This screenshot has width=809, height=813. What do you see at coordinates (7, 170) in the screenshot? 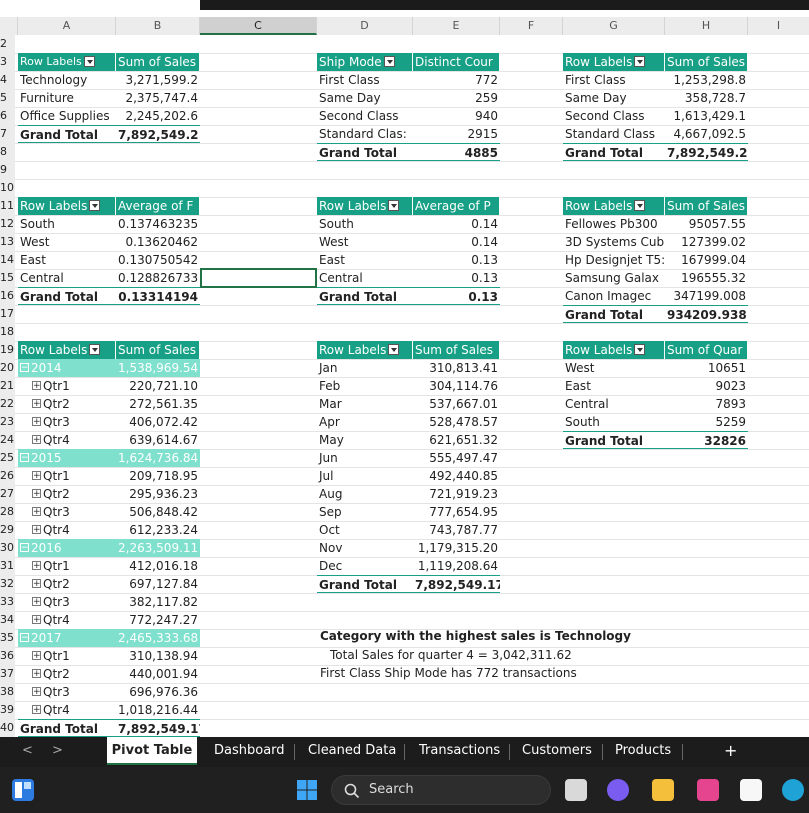
I see `row-header: 9` at bounding box center [7, 170].